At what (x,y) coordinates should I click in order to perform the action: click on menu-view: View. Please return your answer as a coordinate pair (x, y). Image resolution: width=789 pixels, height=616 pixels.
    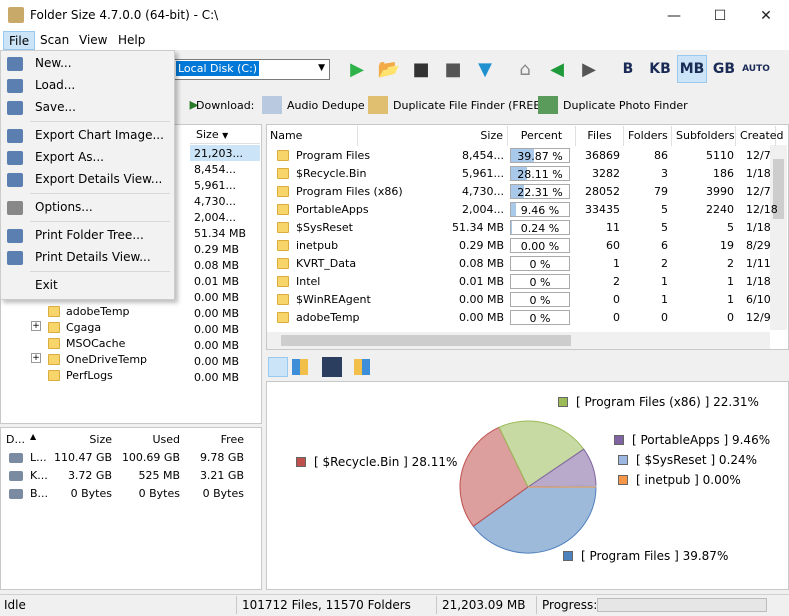
    Looking at the image, I should click on (93, 40).